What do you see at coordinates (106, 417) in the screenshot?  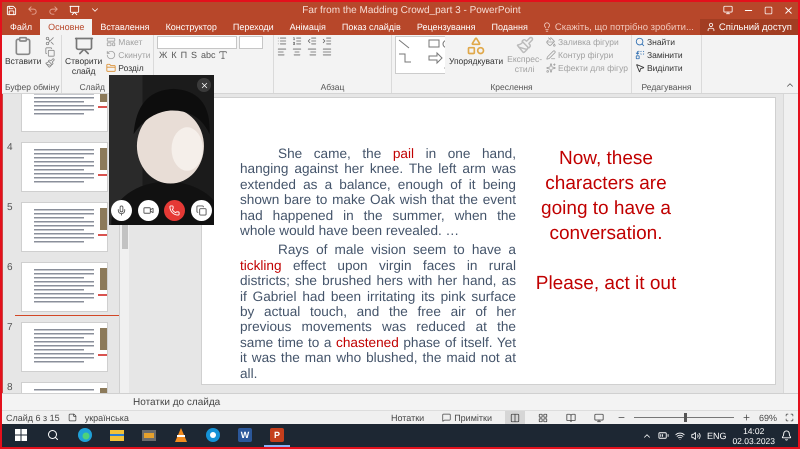 I see `language-label: українська` at bounding box center [106, 417].